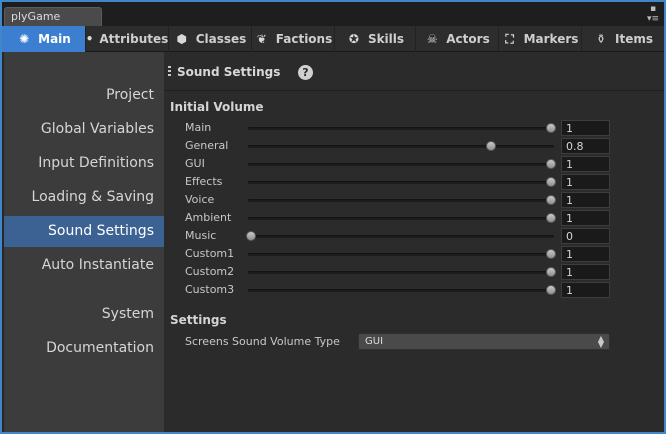  Describe the element at coordinates (262, 341) in the screenshot. I see `screens-volume-label: Screens Sound Volume Type` at that location.